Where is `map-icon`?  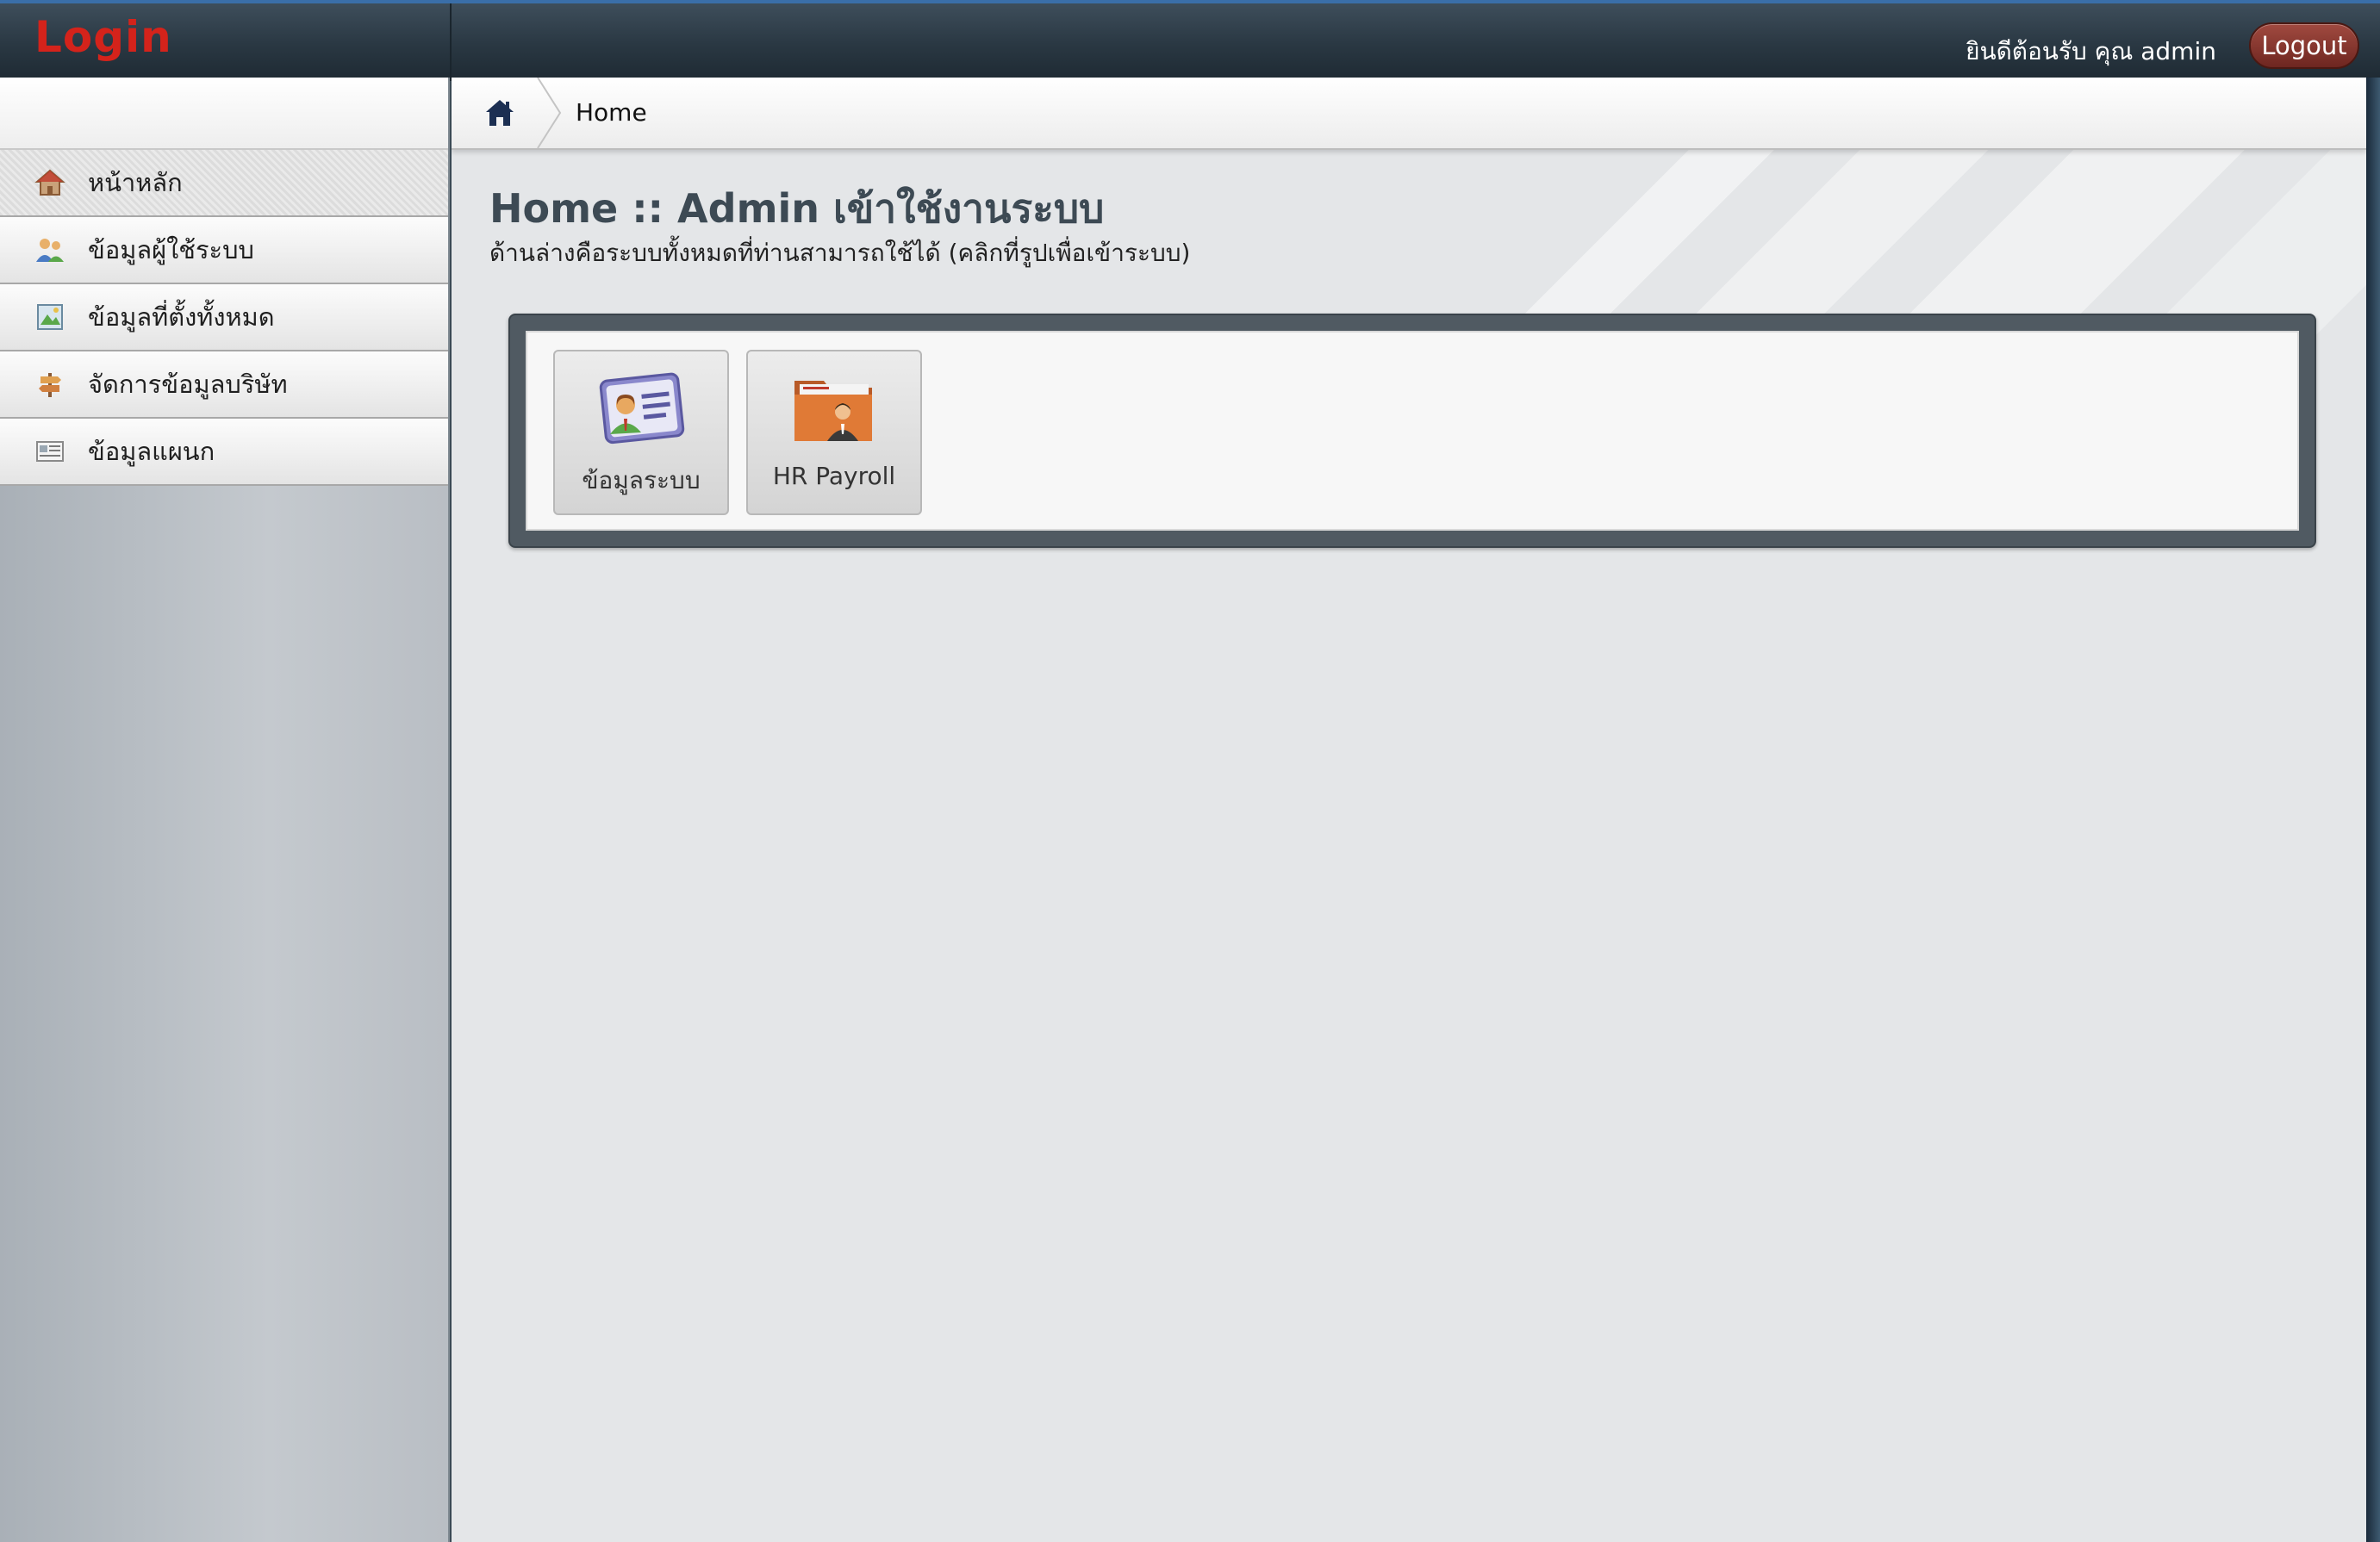
map-icon is located at coordinates (50, 317).